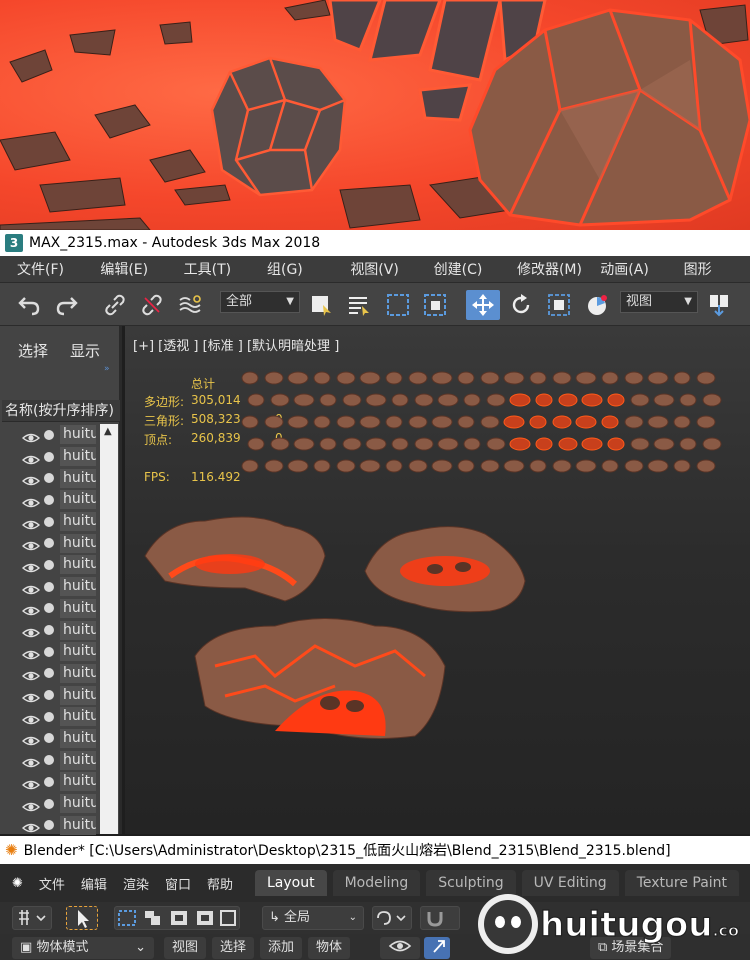  What do you see at coordinates (597, 305) in the screenshot?
I see `select-manipulate-icon` at bounding box center [597, 305].